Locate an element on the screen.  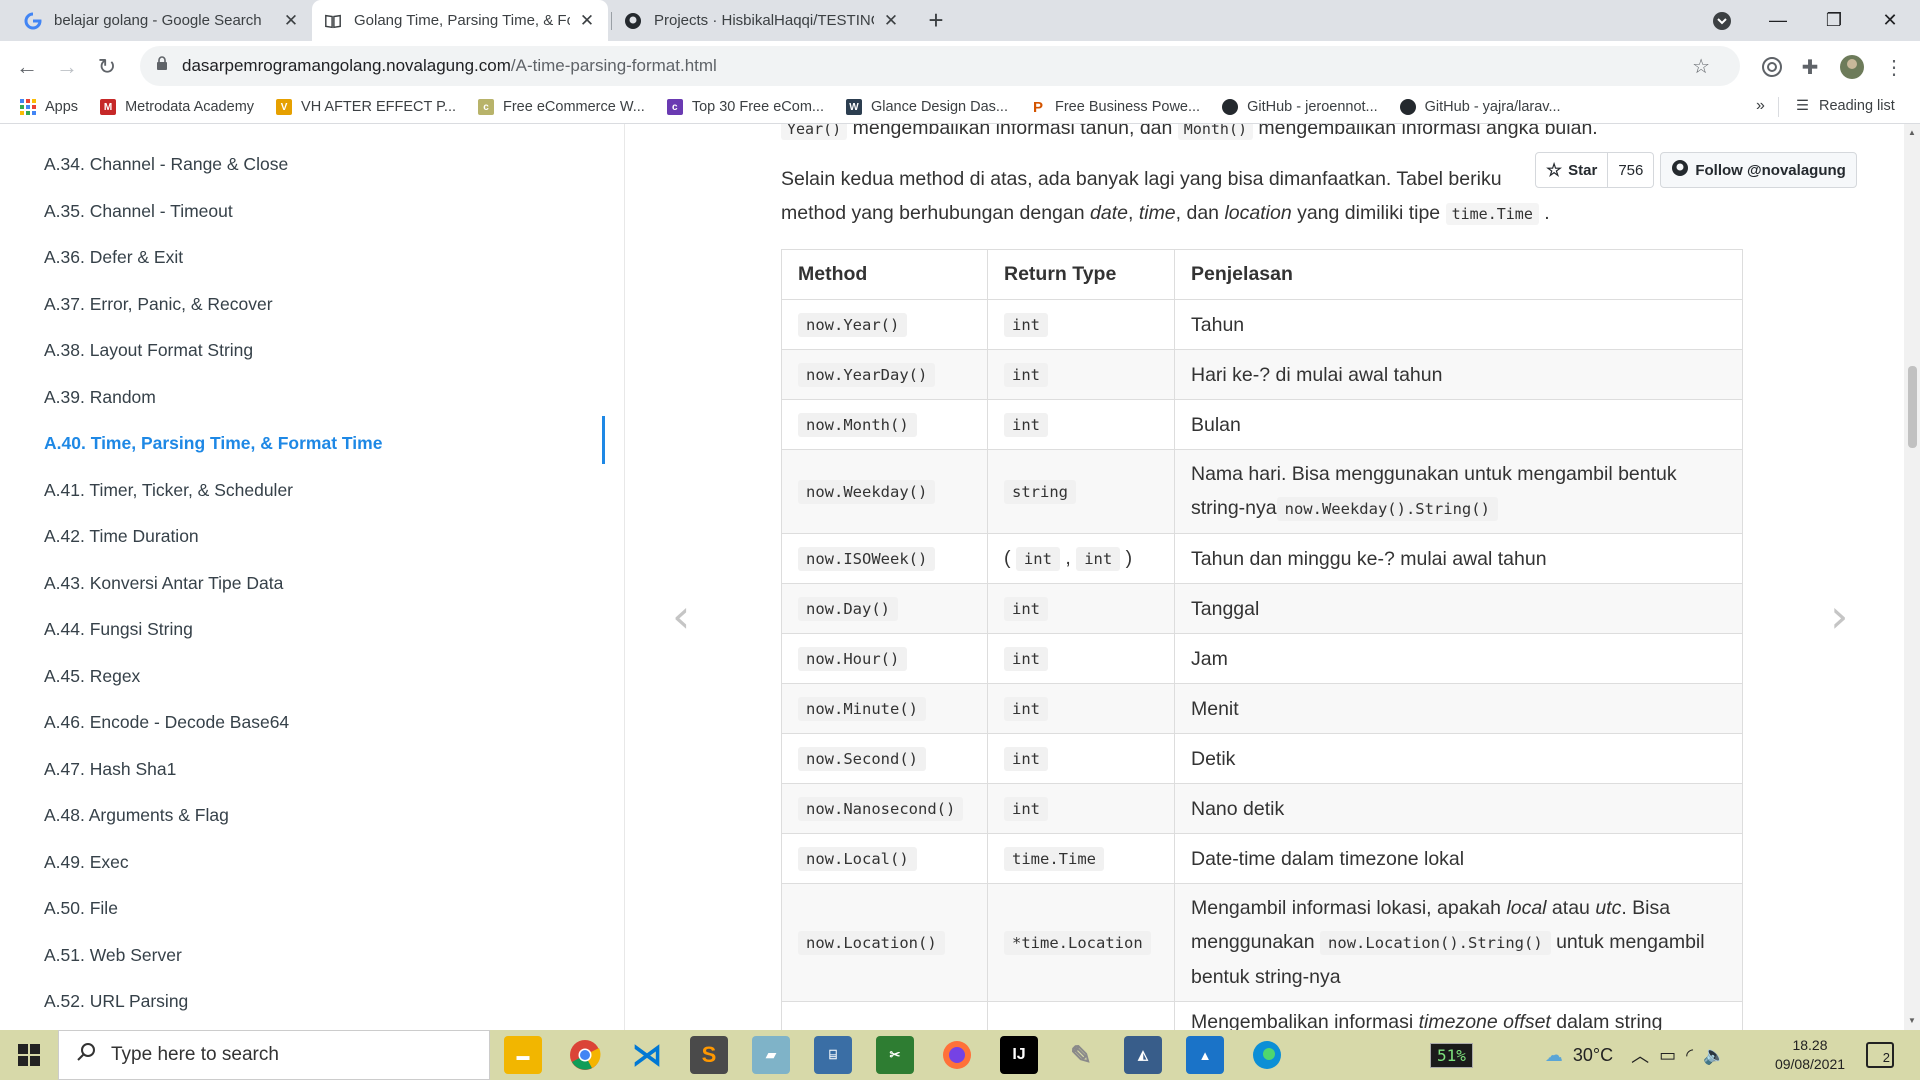
sidebar-item: A.41. Timer, Ticker, & Scheduler is located at coordinates (168, 490).